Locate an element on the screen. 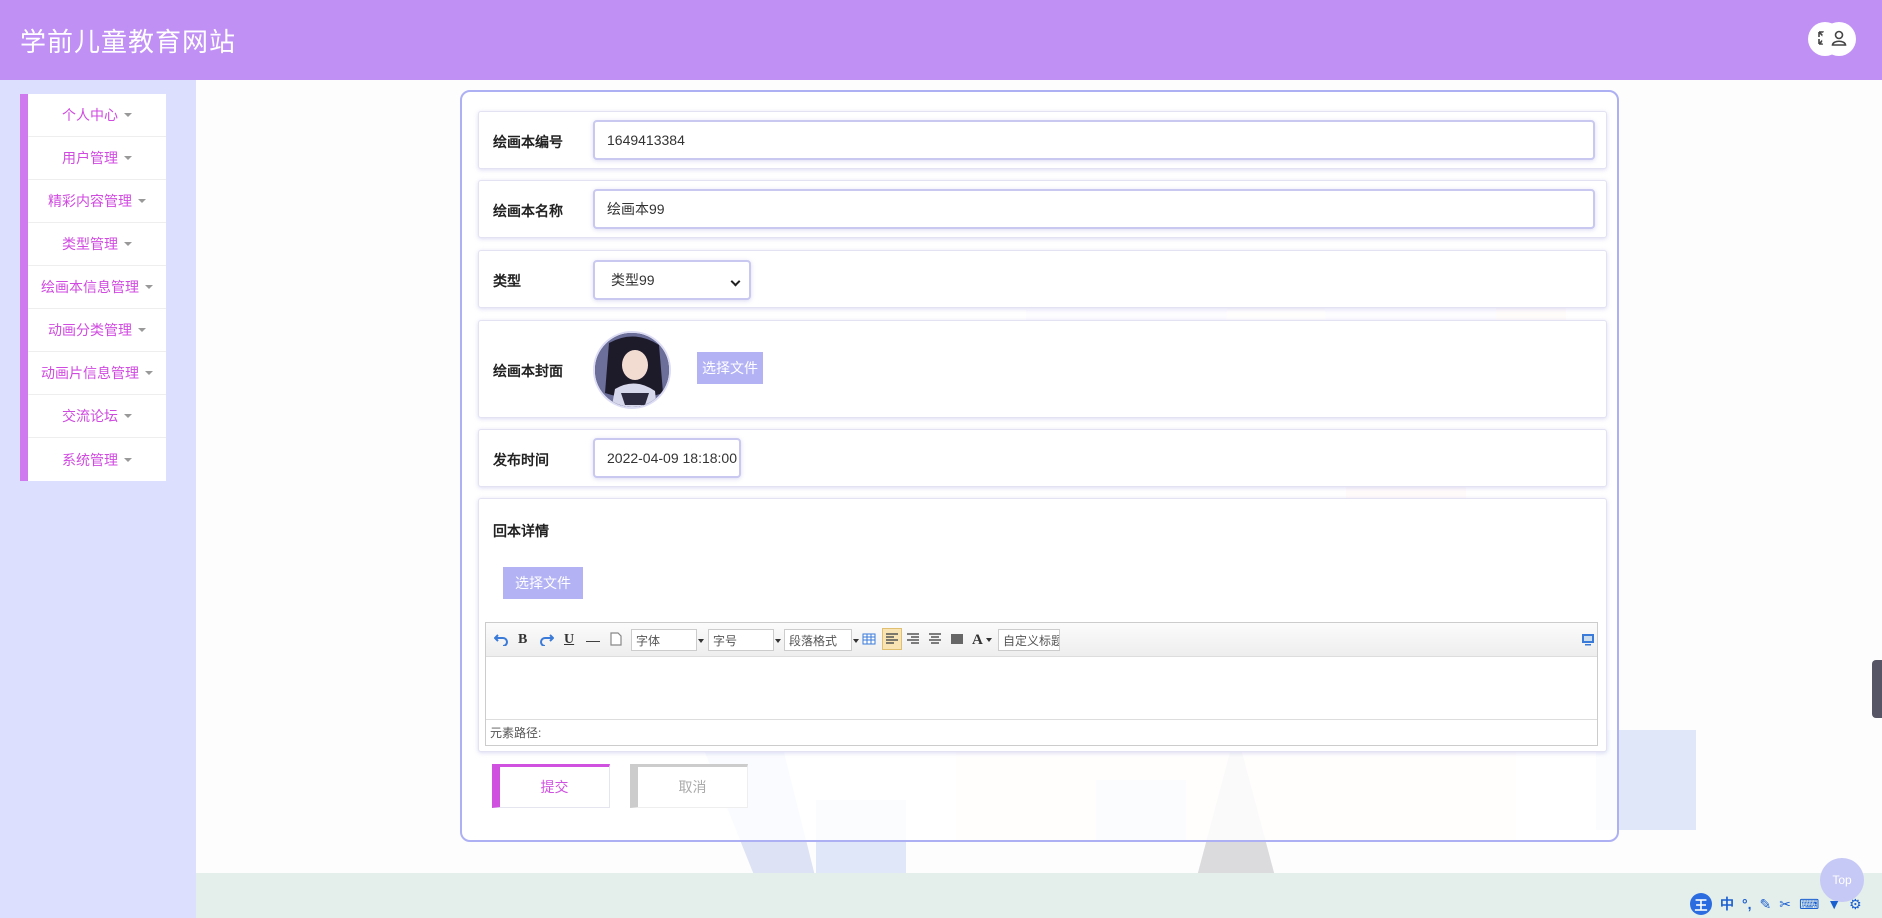 Image resolution: width=1882 pixels, height=918 pixels. sidebar-item-types: 类型管理 is located at coordinates (97, 244).